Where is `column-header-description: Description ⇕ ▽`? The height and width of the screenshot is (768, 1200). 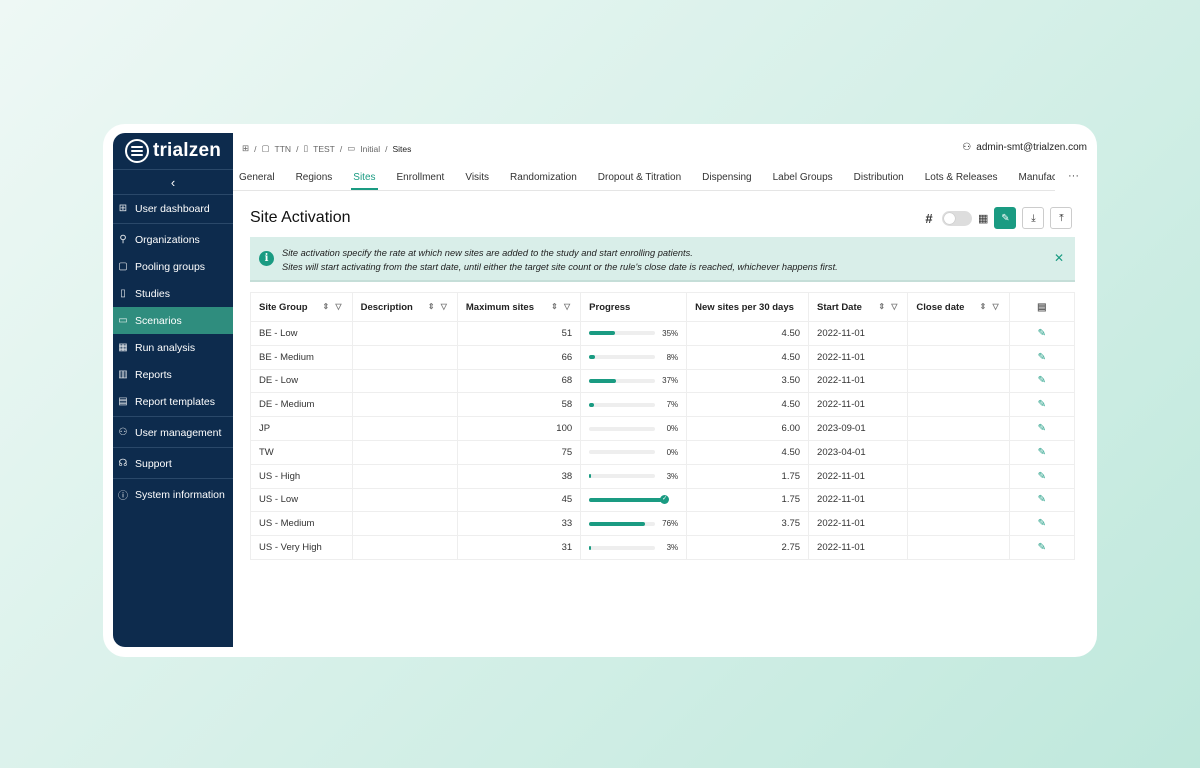 column-header-description: Description ⇕ ▽ is located at coordinates (404, 307).